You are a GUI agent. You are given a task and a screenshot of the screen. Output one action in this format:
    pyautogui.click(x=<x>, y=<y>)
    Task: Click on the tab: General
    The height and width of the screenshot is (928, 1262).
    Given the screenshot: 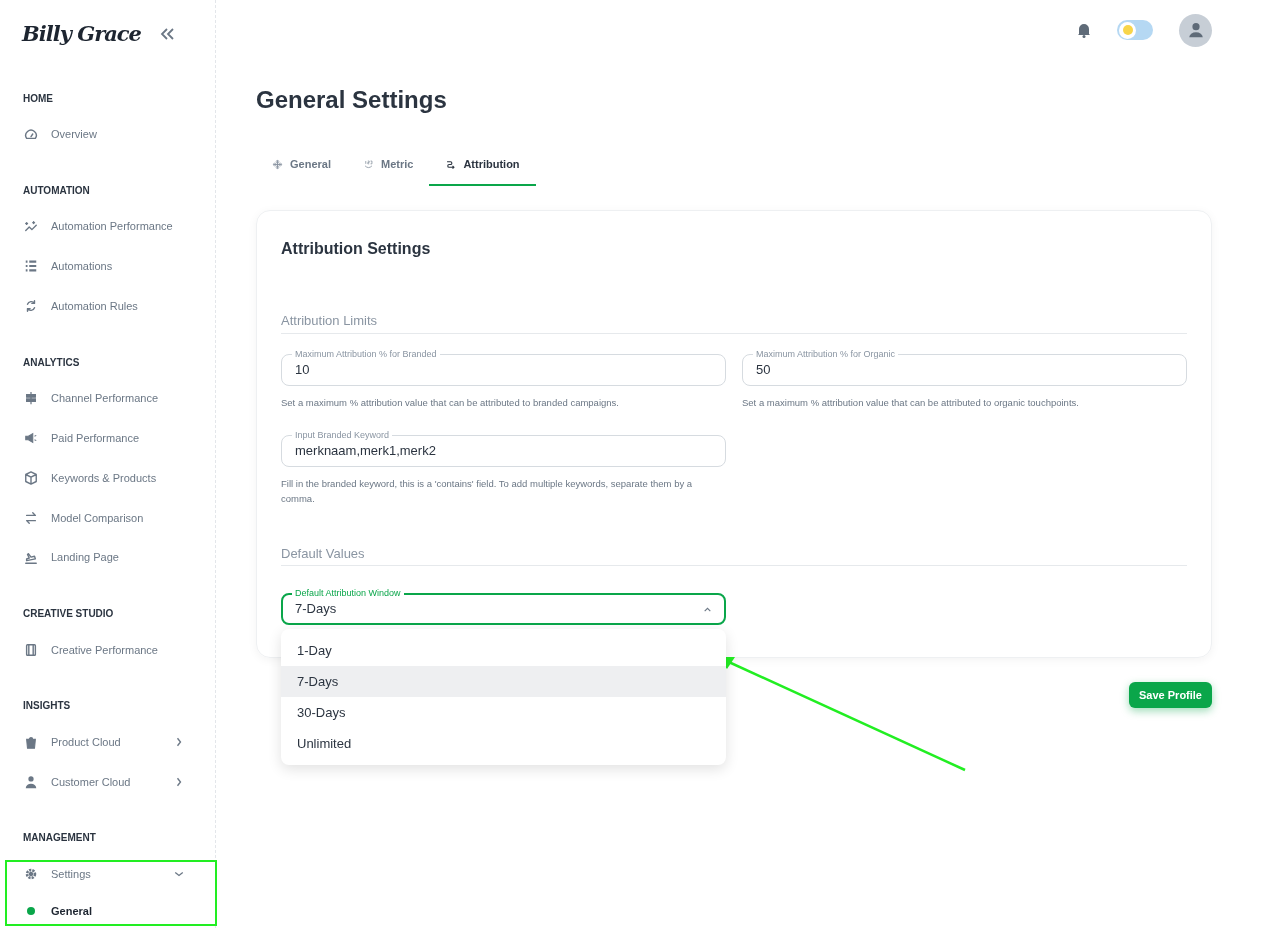 What is the action you would take?
    pyautogui.click(x=301, y=165)
    